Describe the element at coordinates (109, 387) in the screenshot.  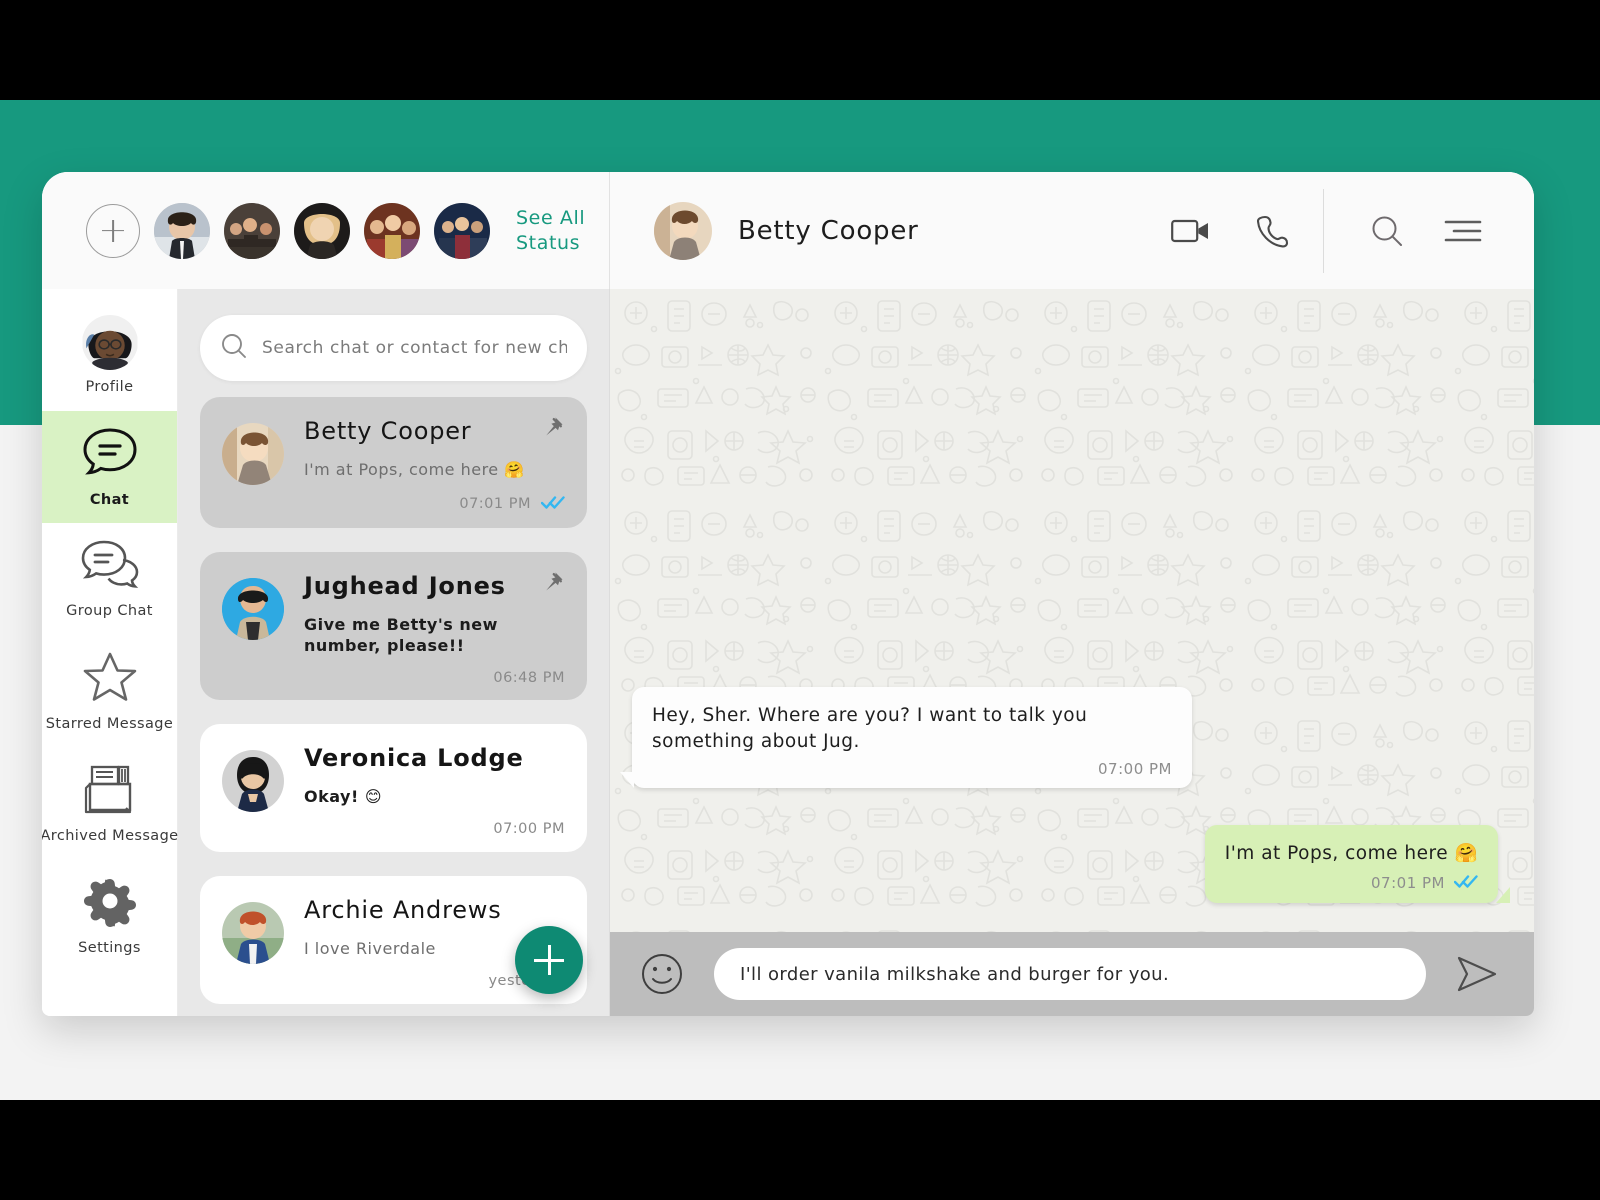
I see `sidebar-item-label: Profile` at that location.